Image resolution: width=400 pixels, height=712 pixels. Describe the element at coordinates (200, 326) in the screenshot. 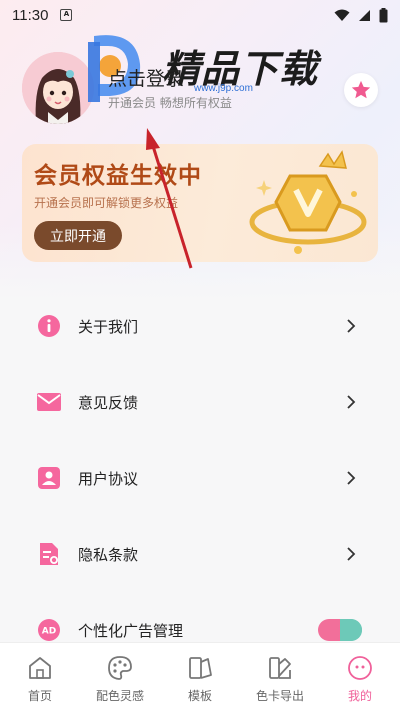

I see `menu-item-about: 关于我们` at that location.